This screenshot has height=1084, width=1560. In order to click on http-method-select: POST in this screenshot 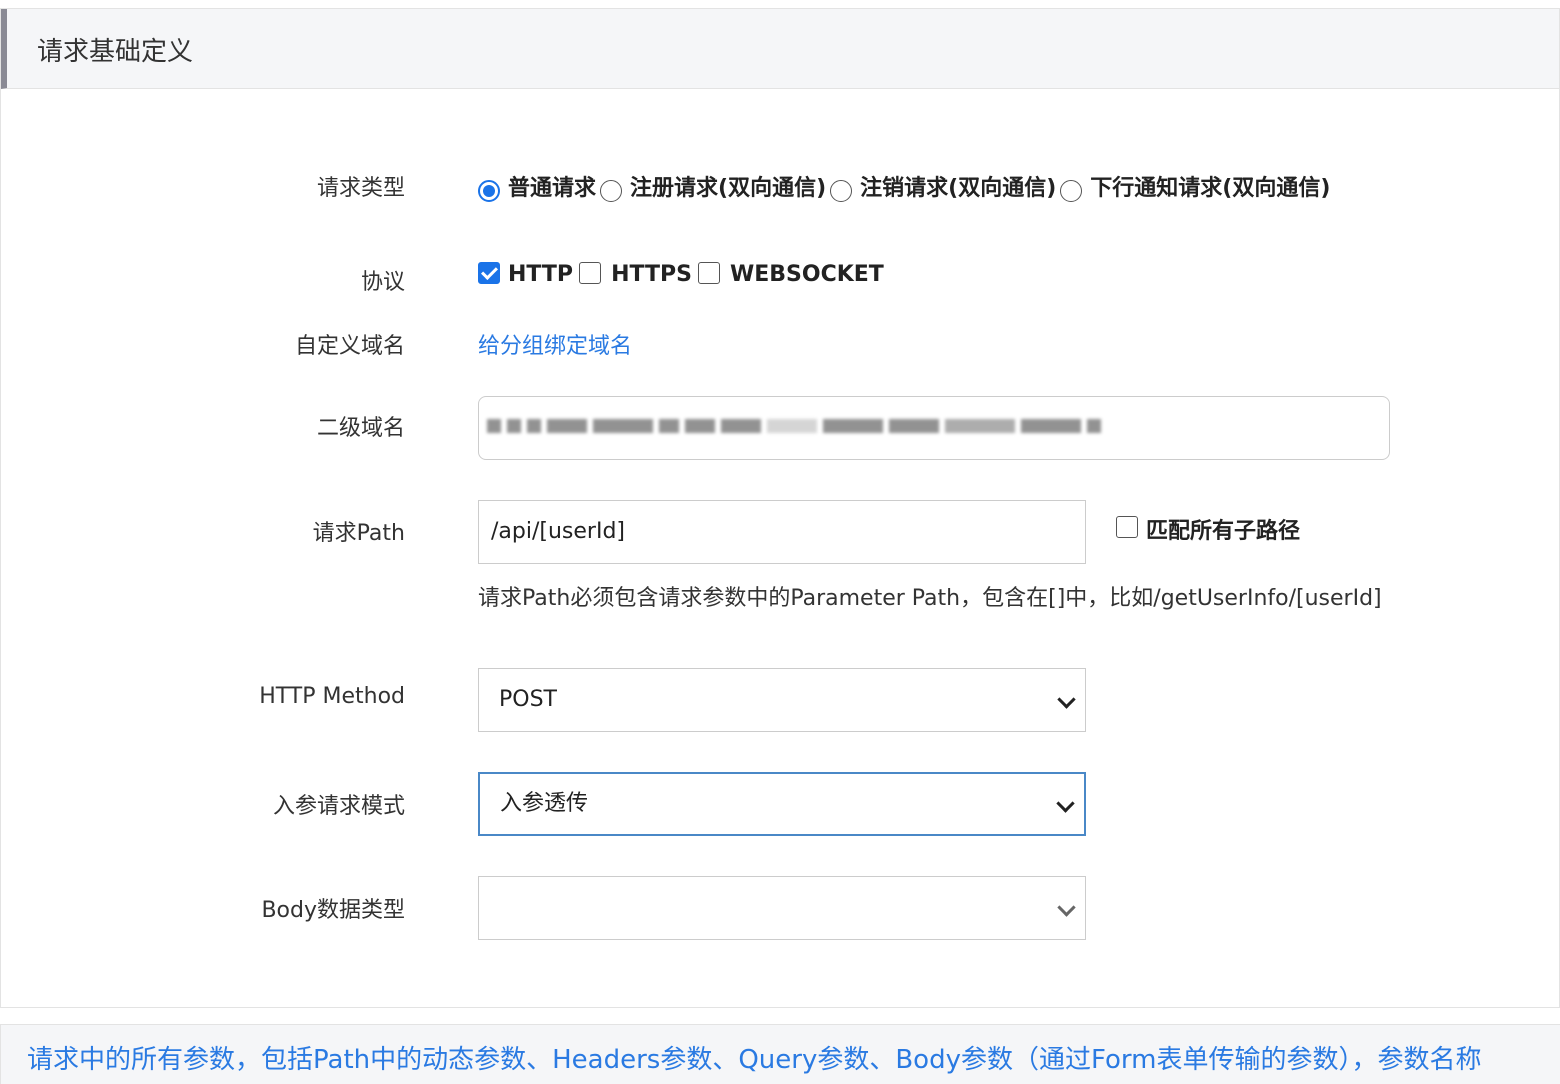, I will do `click(782, 700)`.